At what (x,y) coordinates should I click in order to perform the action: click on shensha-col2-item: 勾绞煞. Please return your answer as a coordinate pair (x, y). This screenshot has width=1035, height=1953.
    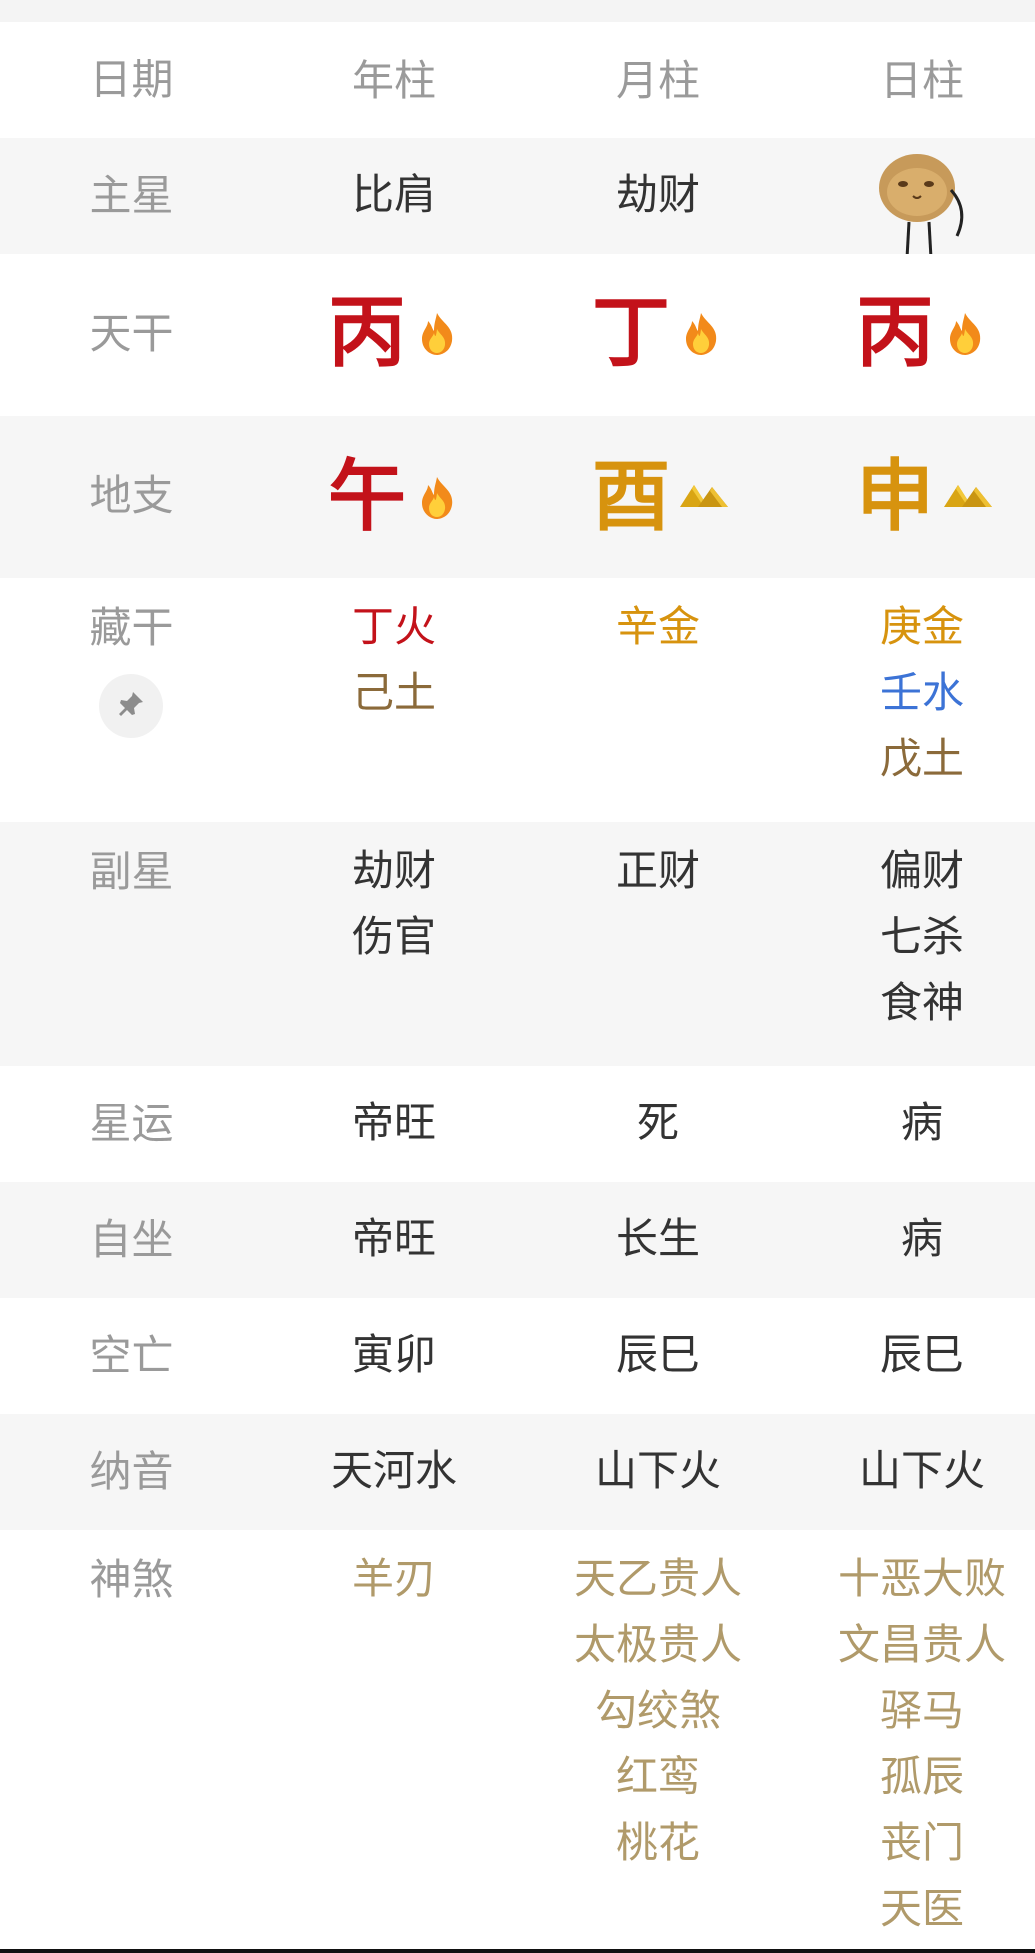
    Looking at the image, I should click on (657, 1710).